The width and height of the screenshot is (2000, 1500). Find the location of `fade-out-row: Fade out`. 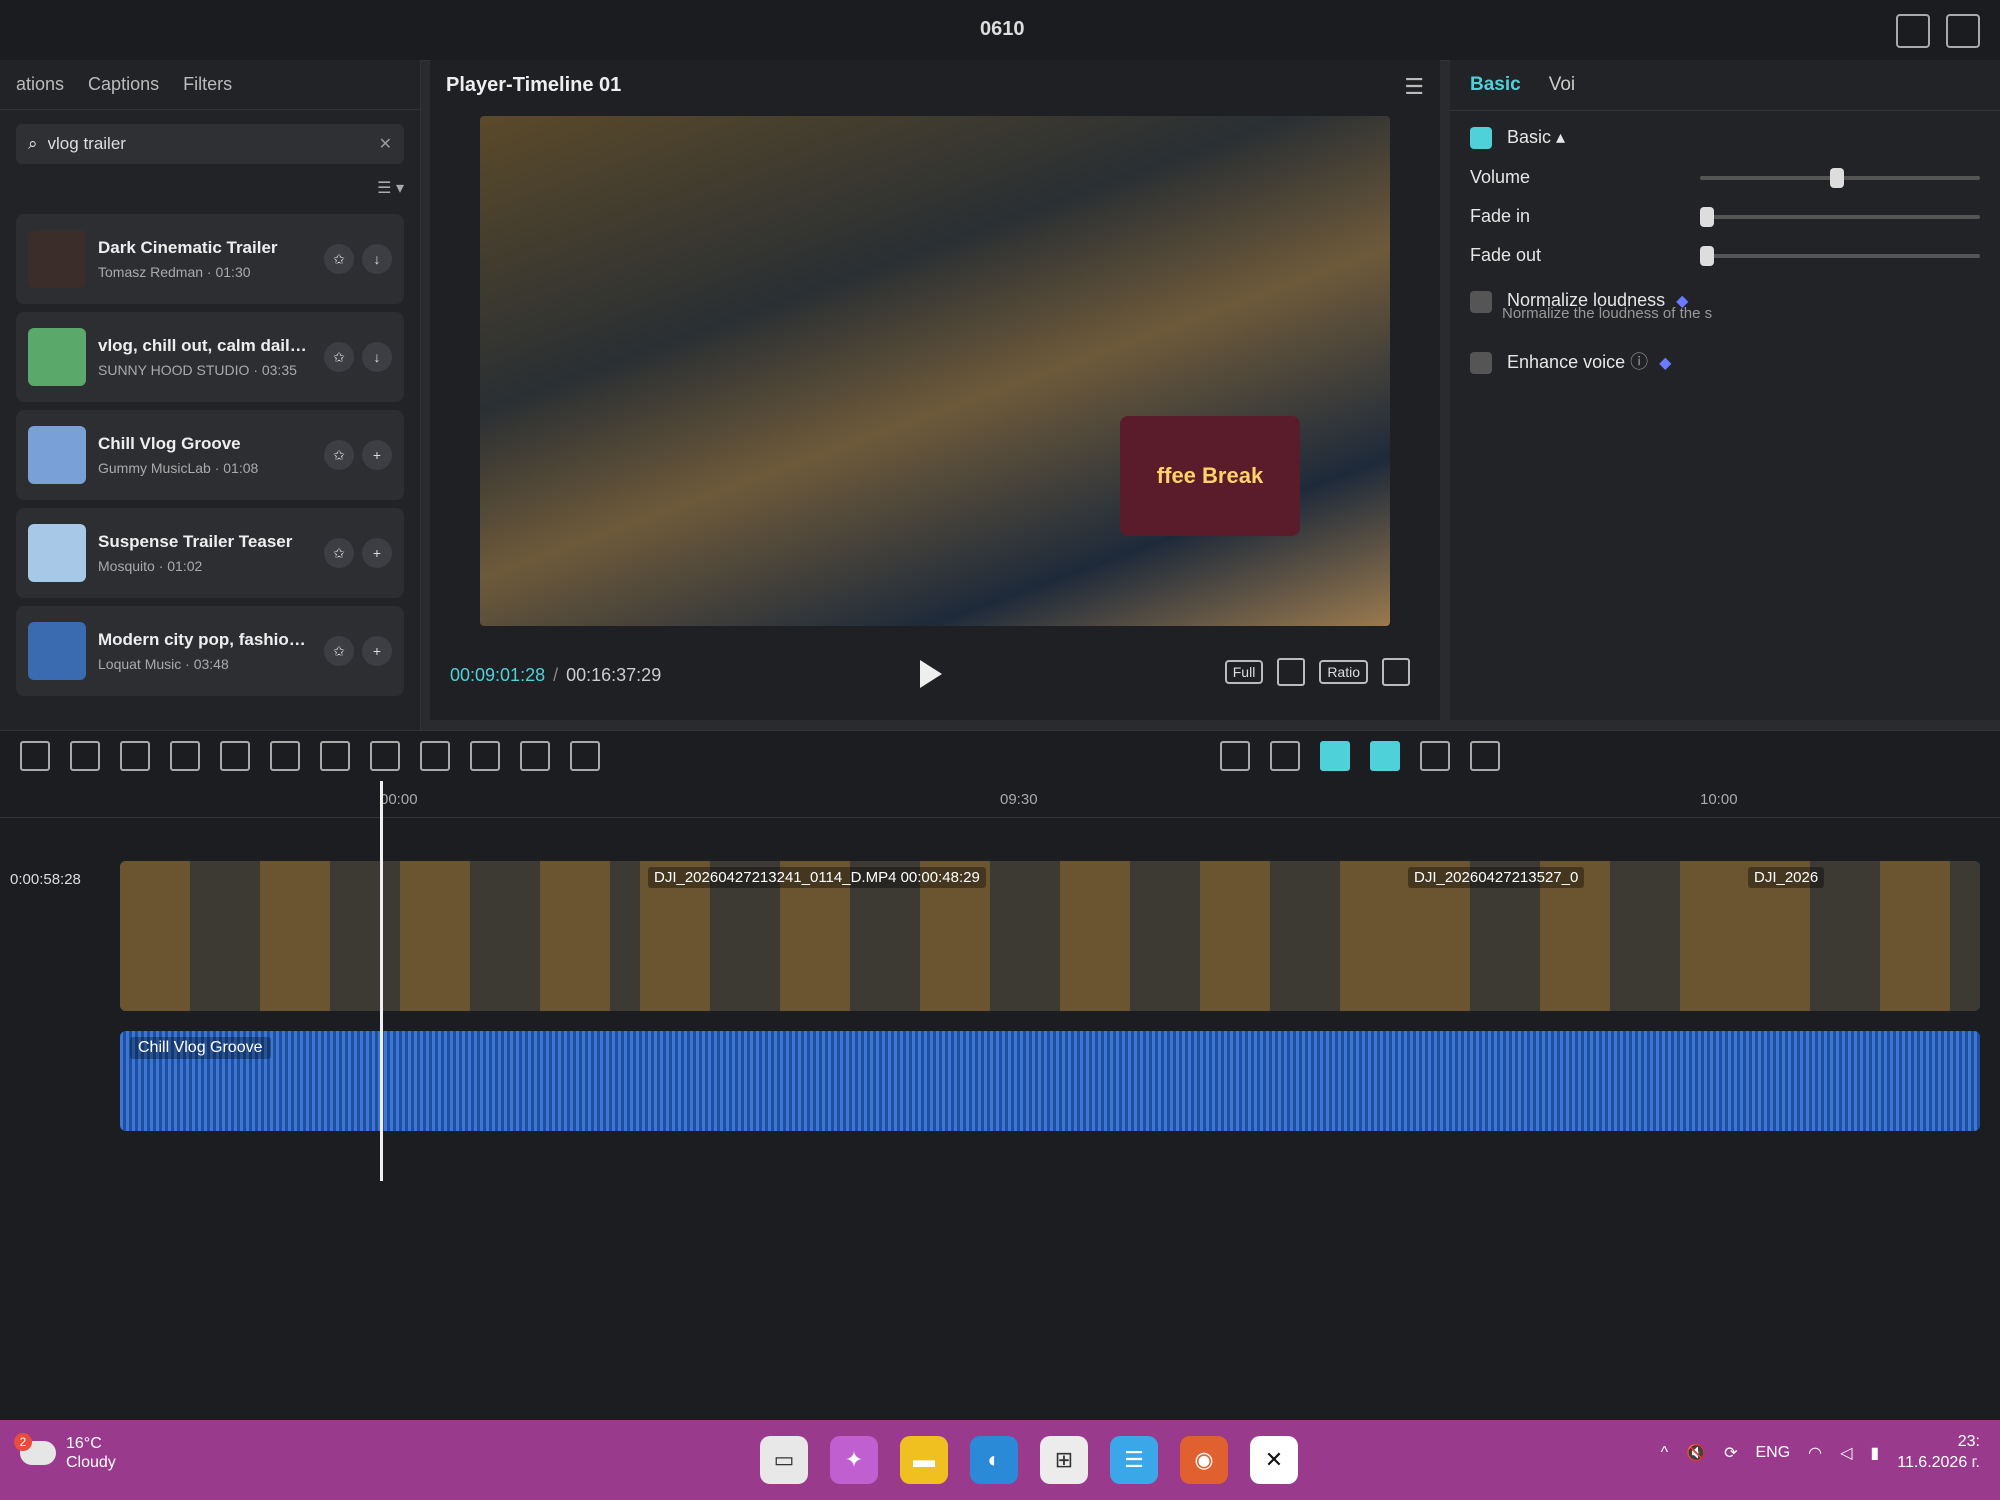

fade-out-row: Fade out is located at coordinates (1725, 255).